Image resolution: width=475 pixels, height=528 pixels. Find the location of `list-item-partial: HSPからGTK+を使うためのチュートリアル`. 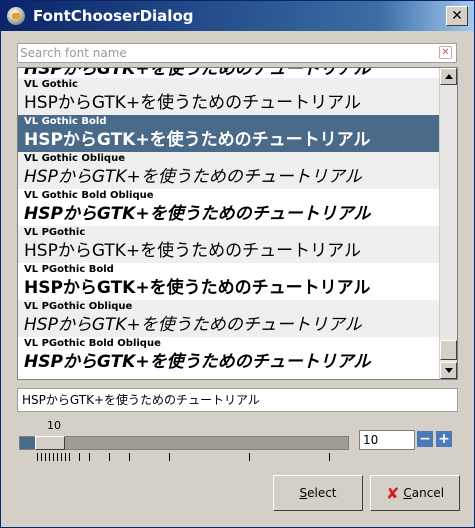

list-item-partial: HSPからGTK+を使うためのチュートリアル is located at coordinates (229, 73).